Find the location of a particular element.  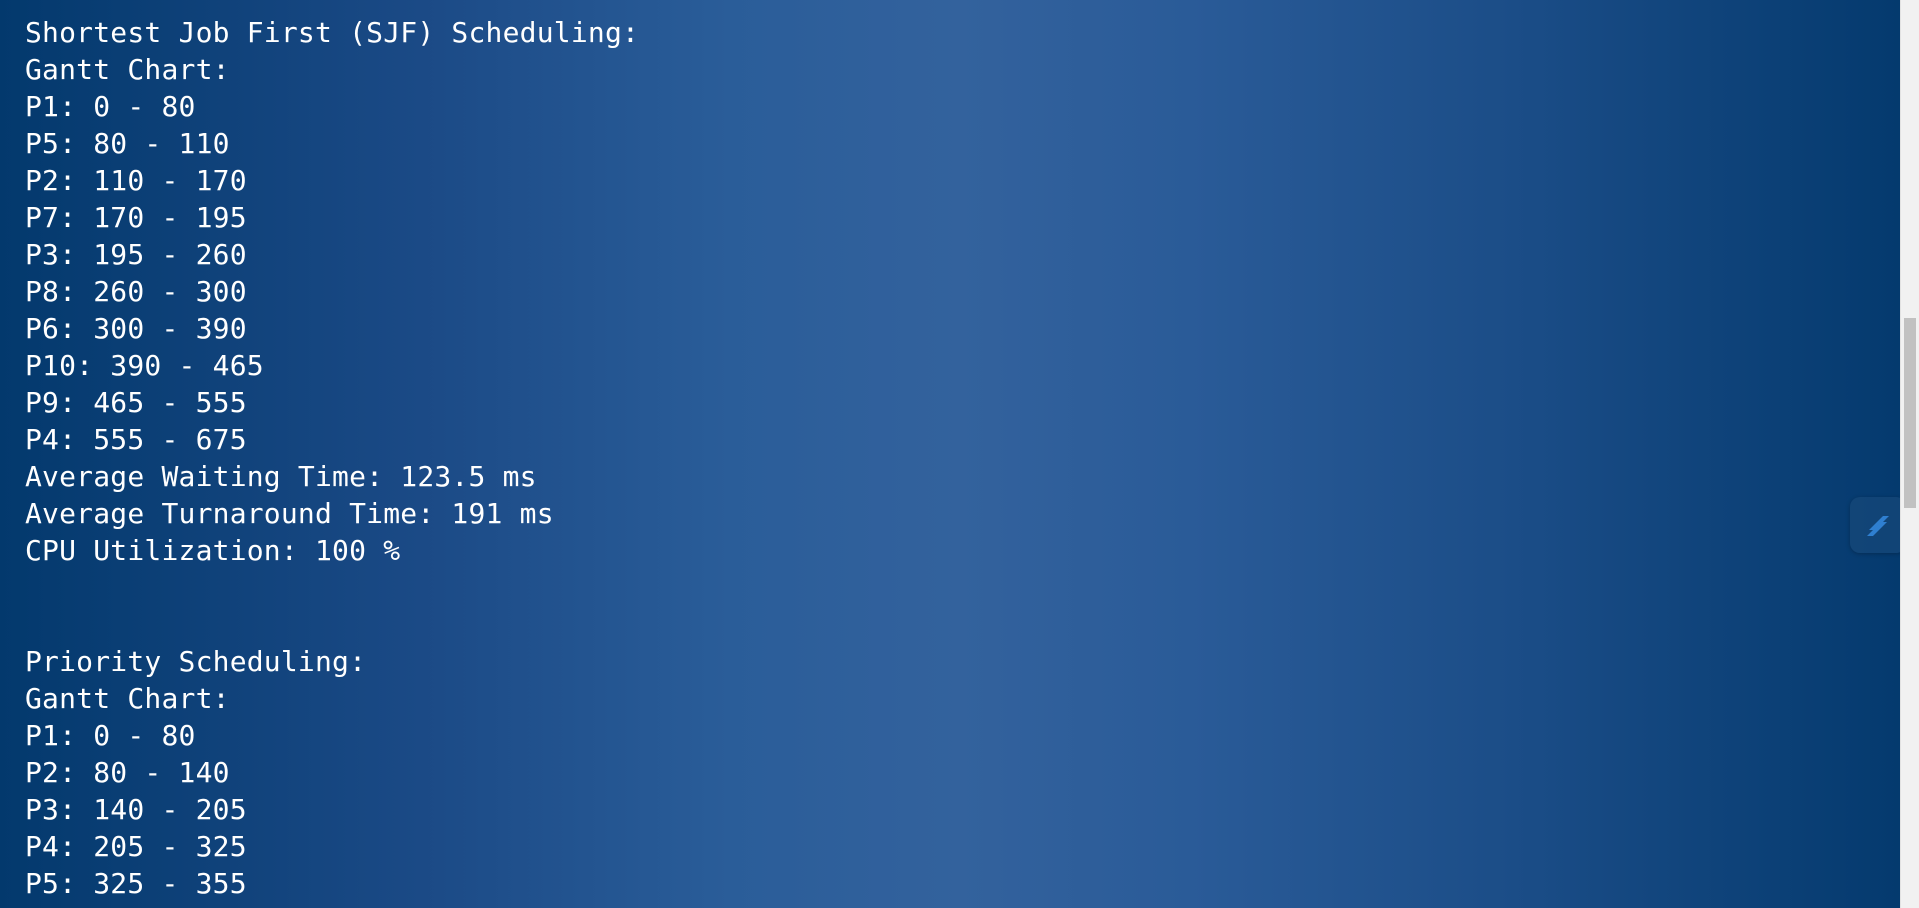

average-turnaround-time: Average Turnaround Time: 191 ms is located at coordinates (289, 513).